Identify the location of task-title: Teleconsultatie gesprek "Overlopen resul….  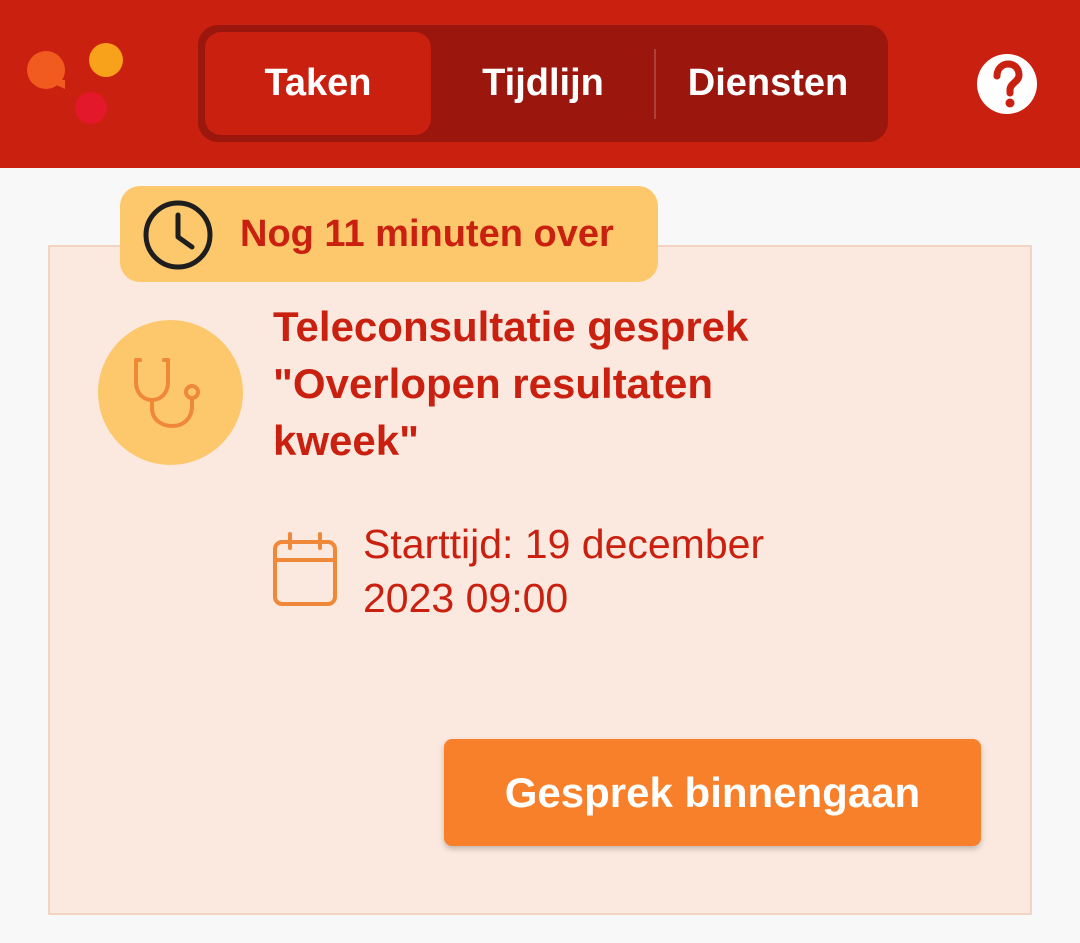
(511, 383).